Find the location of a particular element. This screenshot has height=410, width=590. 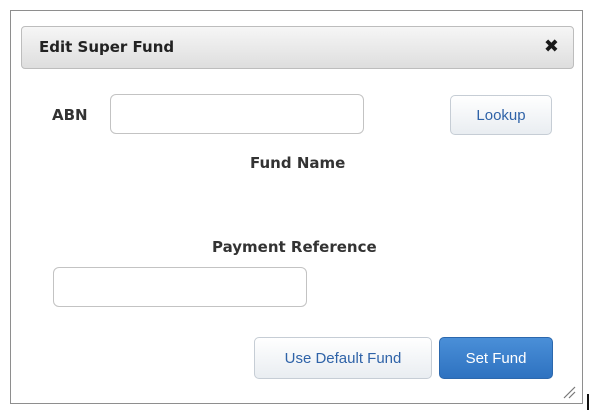

abn-input is located at coordinates (237, 114).